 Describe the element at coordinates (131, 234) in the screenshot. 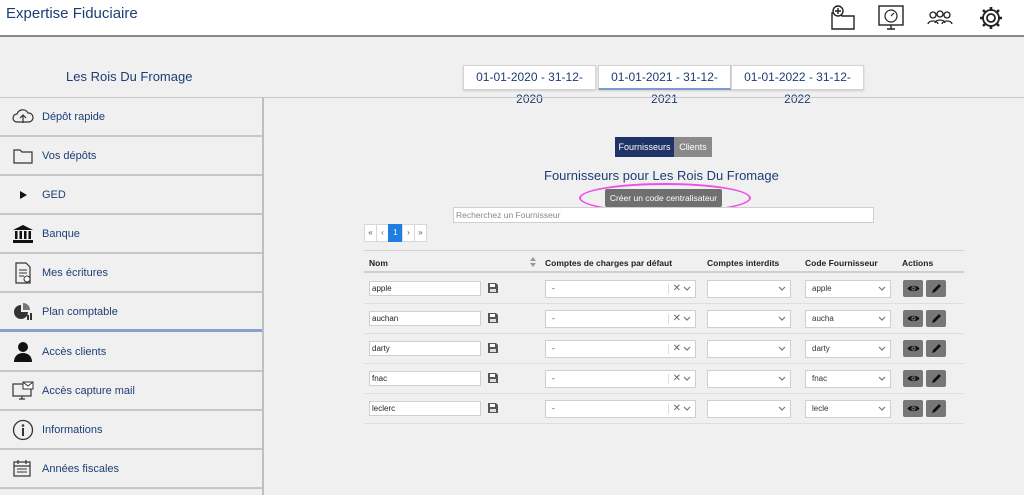

I see `sidebar-item-banque: Banque` at that location.